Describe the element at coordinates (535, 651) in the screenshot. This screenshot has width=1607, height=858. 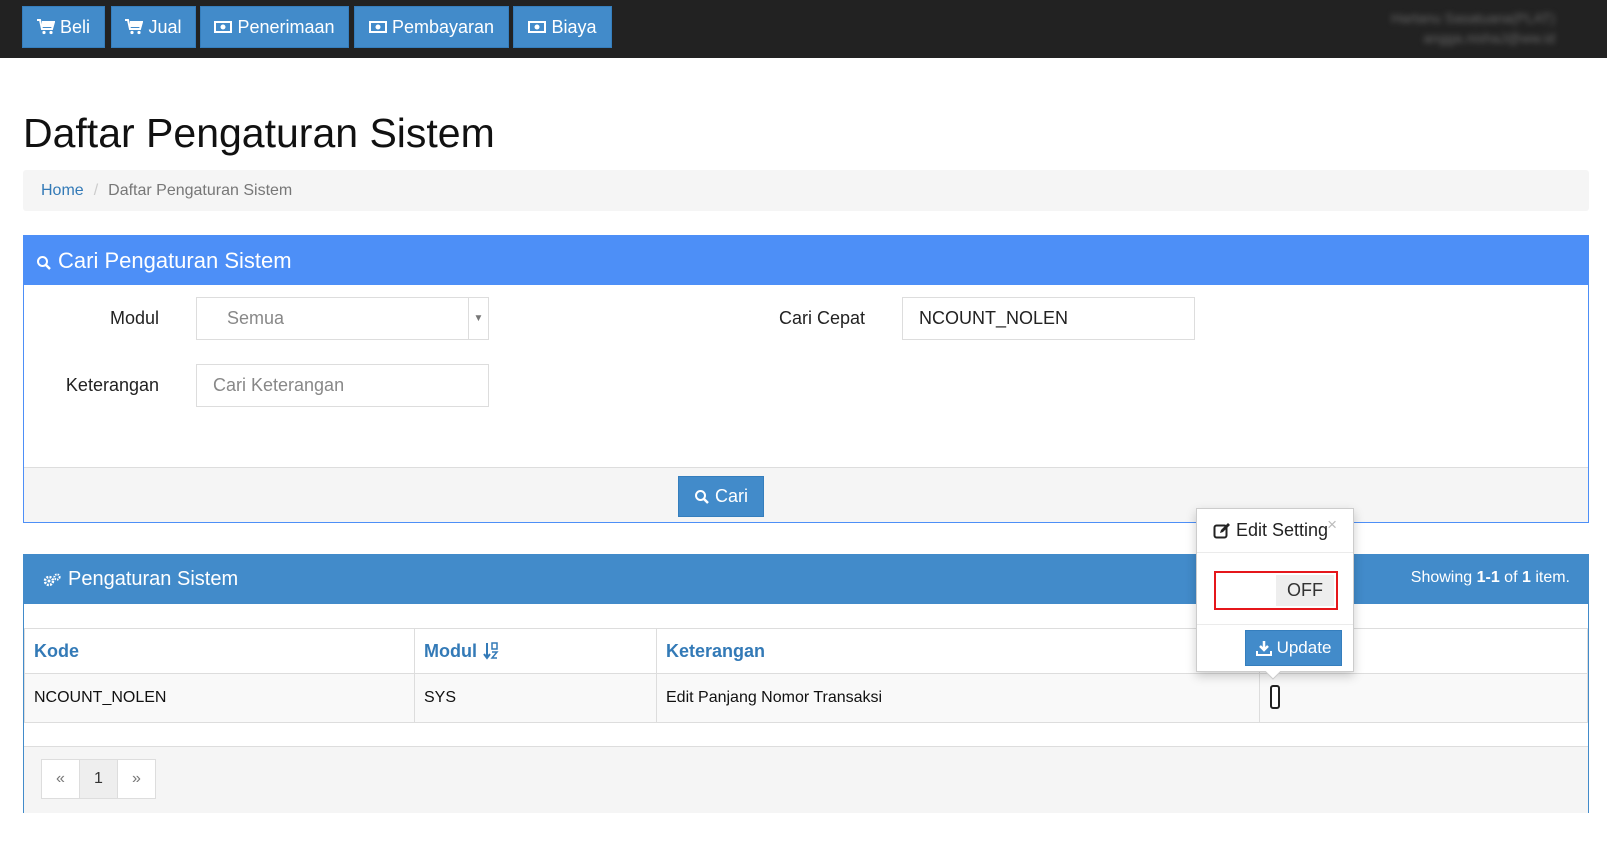
I see `column-header-modul: Modul` at that location.